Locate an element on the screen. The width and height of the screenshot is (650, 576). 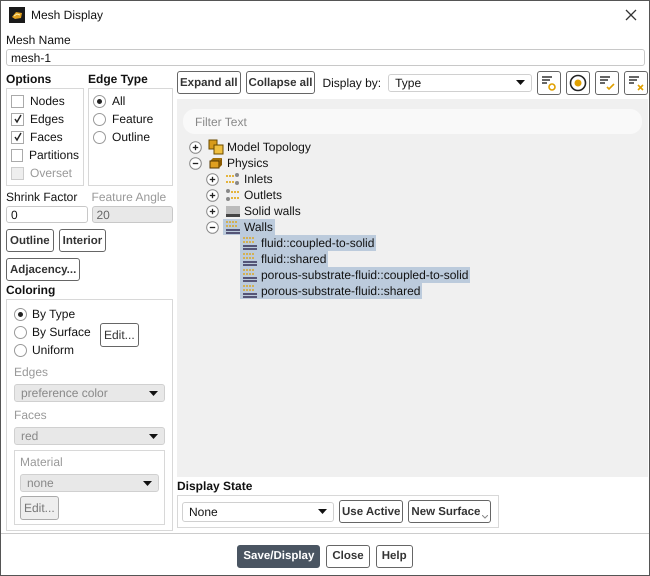
checkbox-option: Nodes is located at coordinates (45, 101).